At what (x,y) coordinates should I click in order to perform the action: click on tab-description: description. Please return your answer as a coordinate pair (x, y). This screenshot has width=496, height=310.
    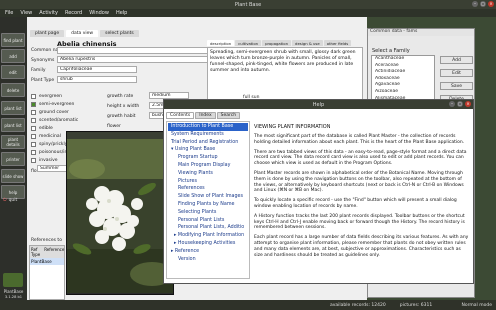
    Looking at the image, I should click on (221, 43).